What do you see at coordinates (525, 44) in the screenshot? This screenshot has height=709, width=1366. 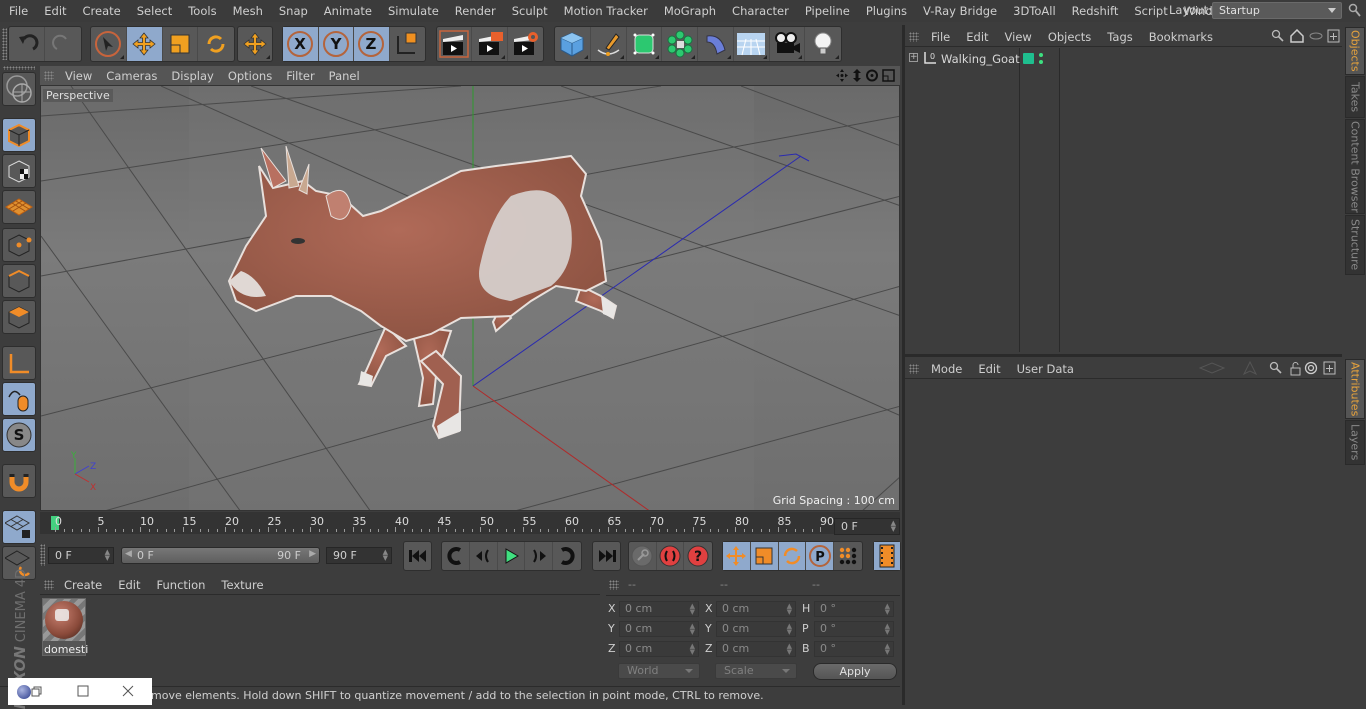 I see `render-settings-button` at bounding box center [525, 44].